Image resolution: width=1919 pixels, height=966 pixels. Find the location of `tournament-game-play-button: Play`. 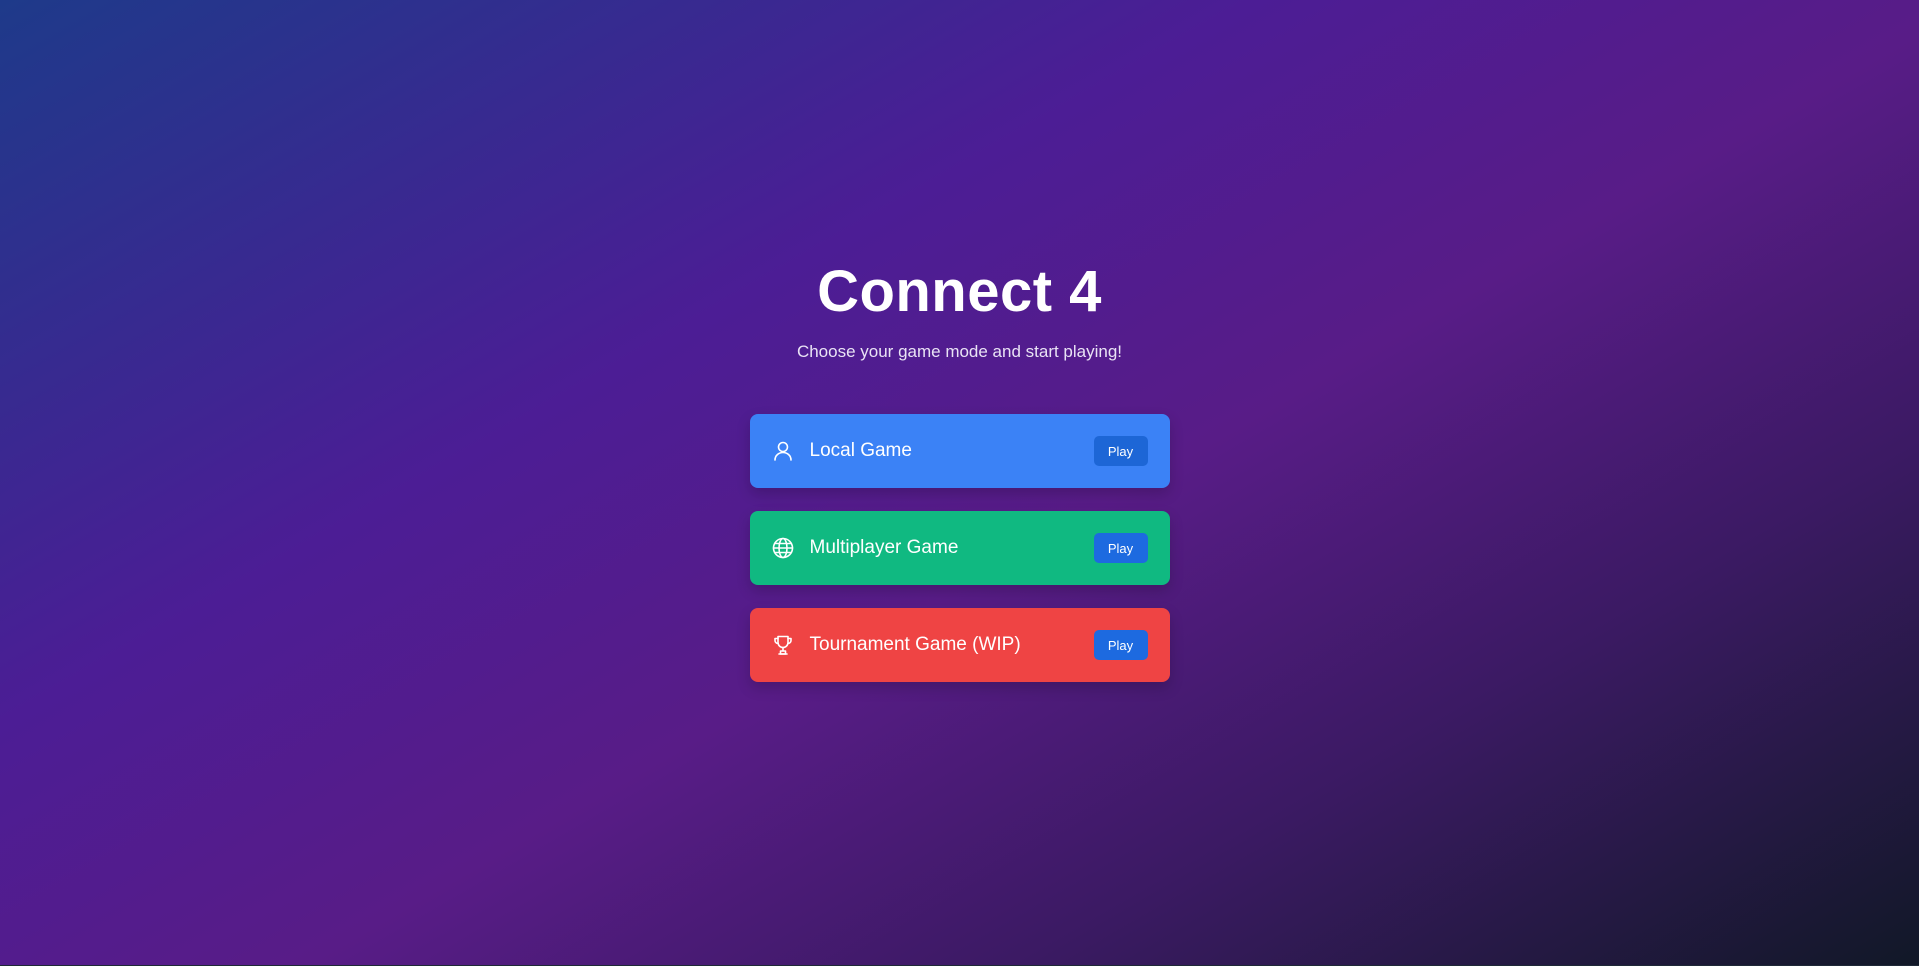

tournament-game-play-button: Play is located at coordinates (1120, 645).